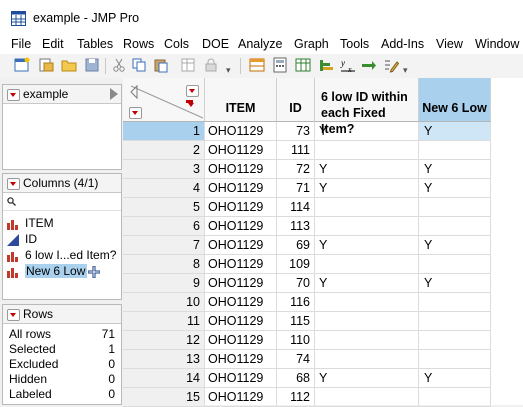 Image resolution: width=523 pixels, height=407 pixels. What do you see at coordinates (280, 65) in the screenshot?
I see `calculator-icon` at bounding box center [280, 65].